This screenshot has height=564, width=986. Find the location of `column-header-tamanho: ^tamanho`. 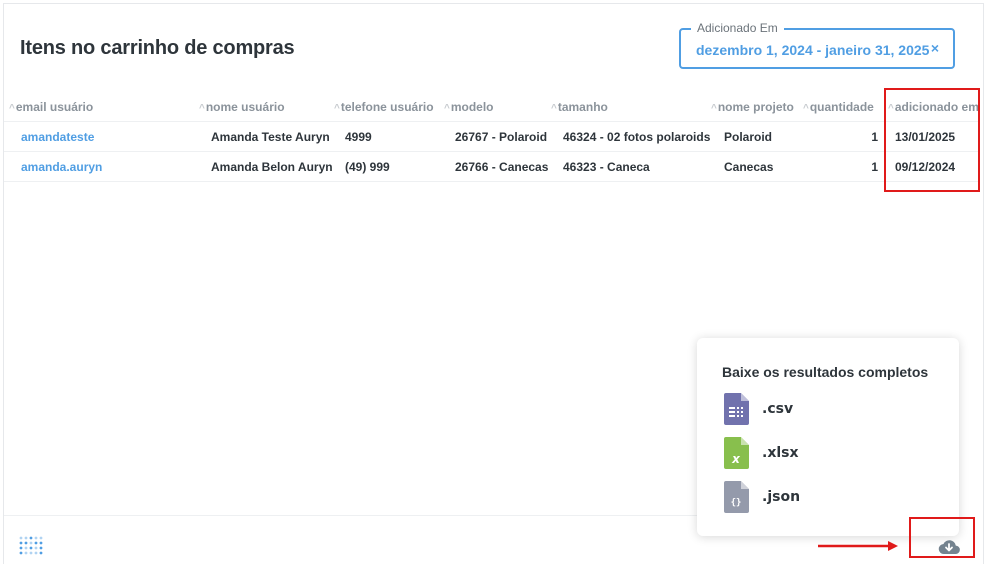

column-header-tamanho: ^tamanho is located at coordinates (579, 107).